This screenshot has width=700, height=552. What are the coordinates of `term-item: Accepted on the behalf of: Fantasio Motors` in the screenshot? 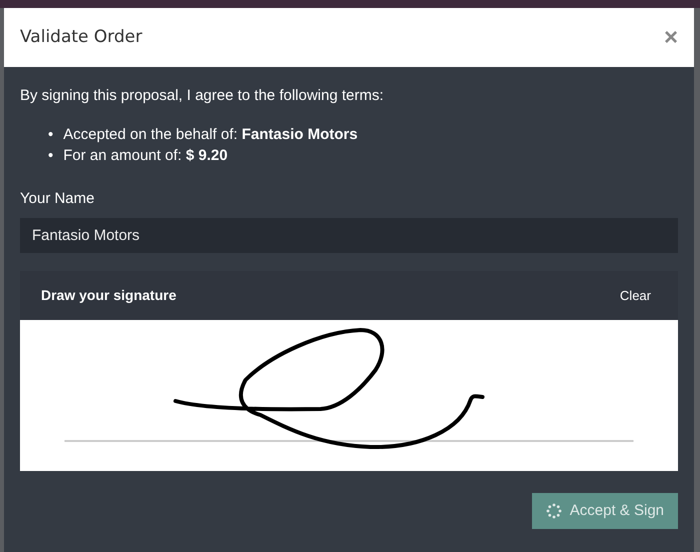 It's located at (210, 134).